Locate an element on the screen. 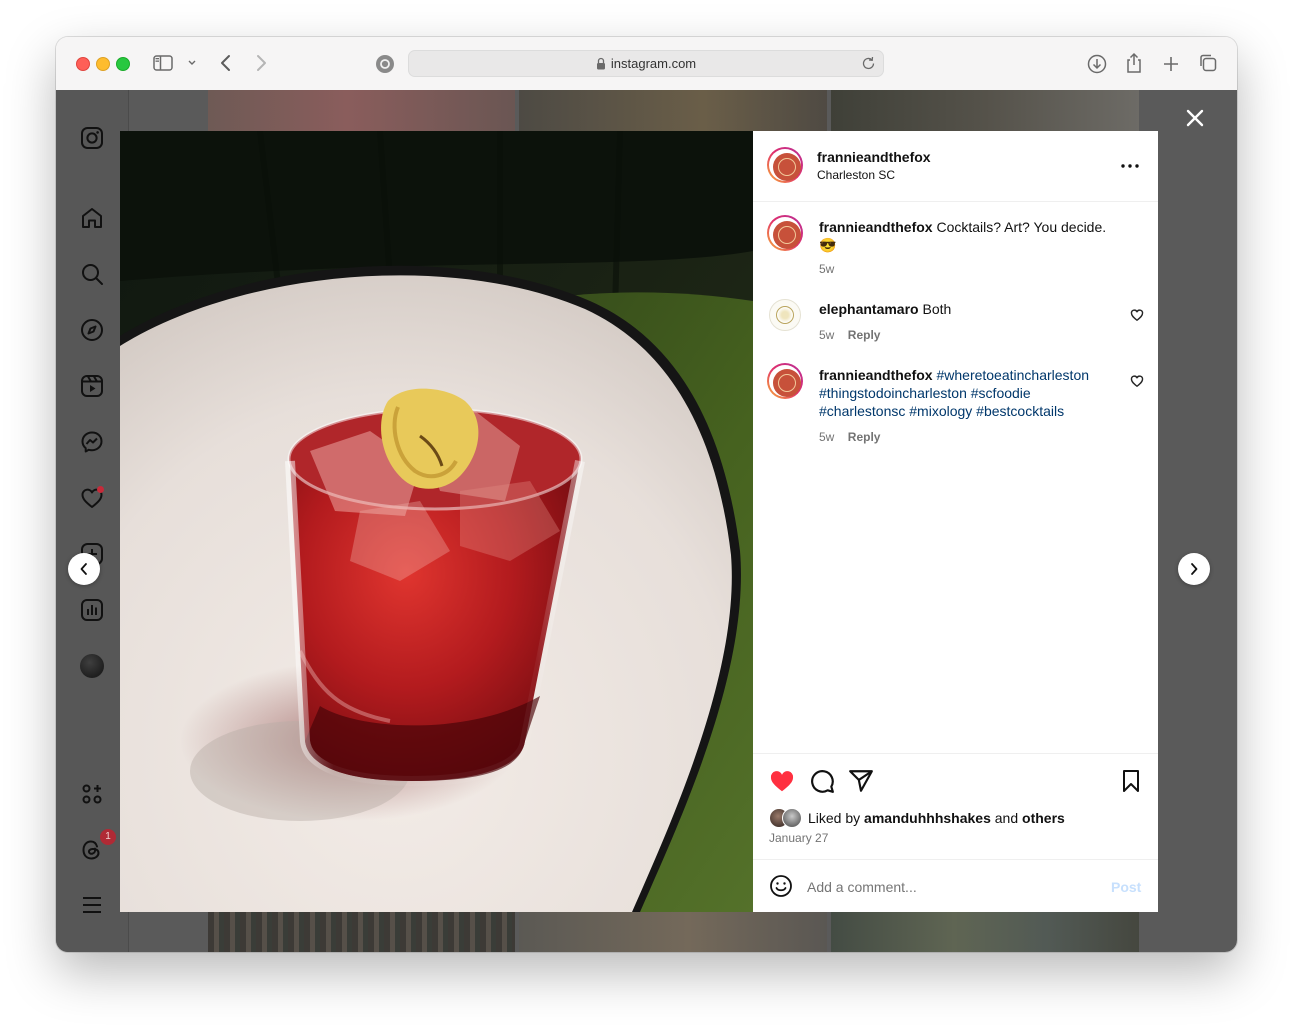 This screenshot has width=1293, height=1027. emoji-button is located at coordinates (781, 886).